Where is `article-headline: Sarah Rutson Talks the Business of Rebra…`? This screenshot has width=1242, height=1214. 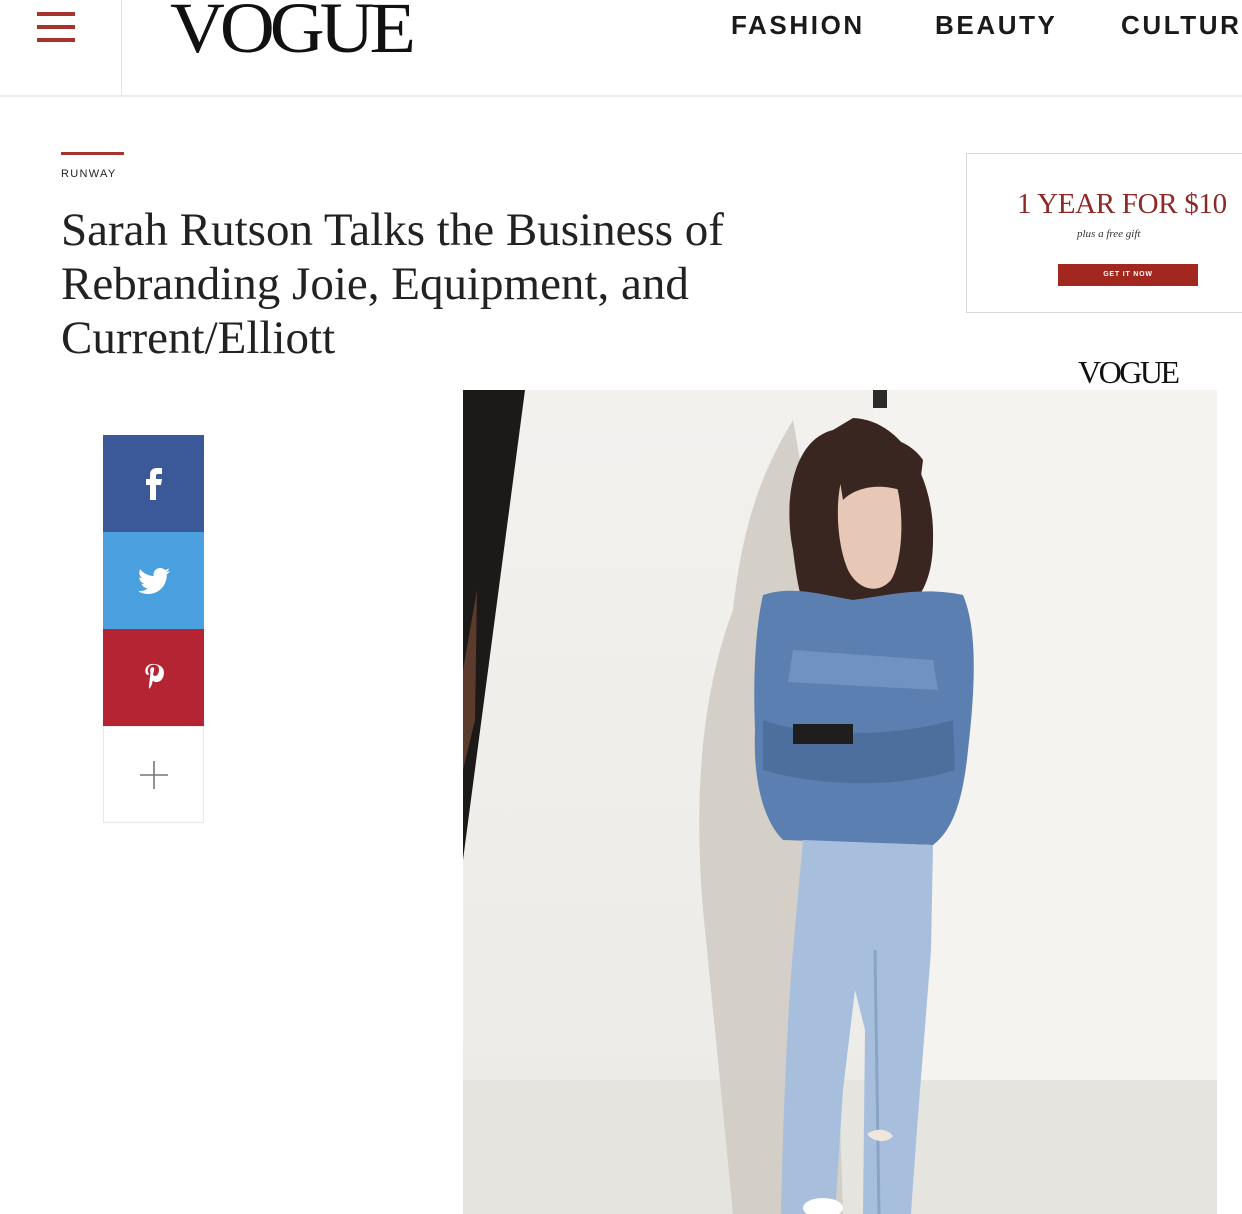
article-headline: Sarah Rutson Talks the Business of Rebra… is located at coordinates (392, 284).